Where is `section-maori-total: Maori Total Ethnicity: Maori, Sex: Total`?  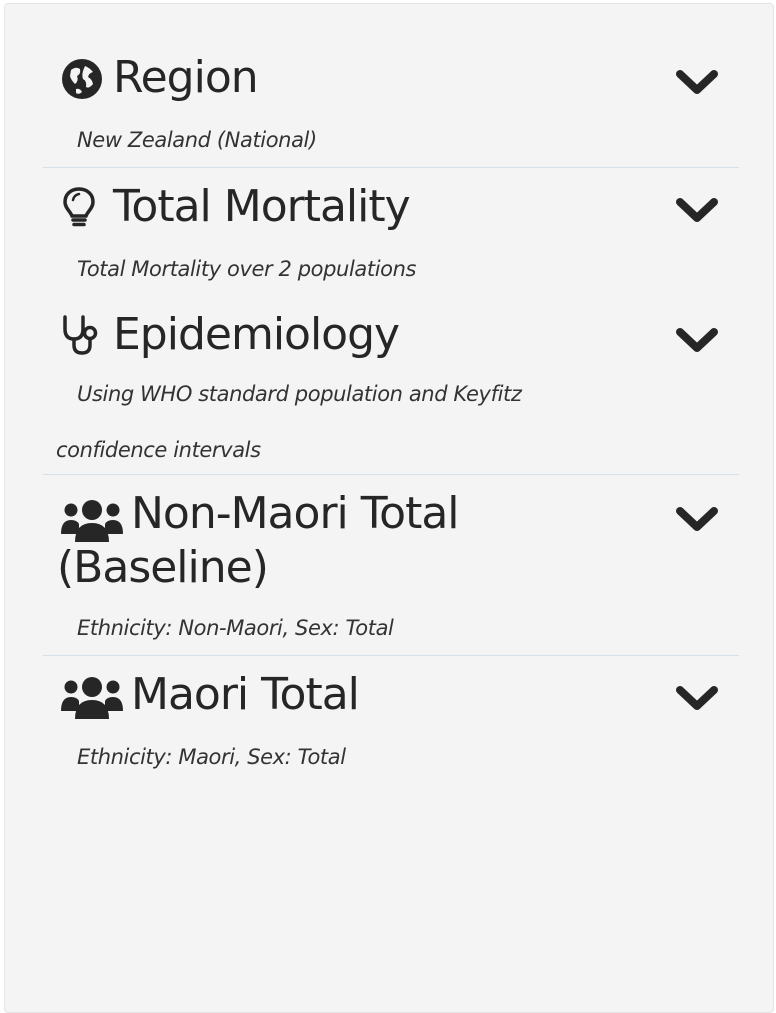
section-maori-total: Maori Total Ethnicity: Maori, Sex: Total is located at coordinates (391, 722).